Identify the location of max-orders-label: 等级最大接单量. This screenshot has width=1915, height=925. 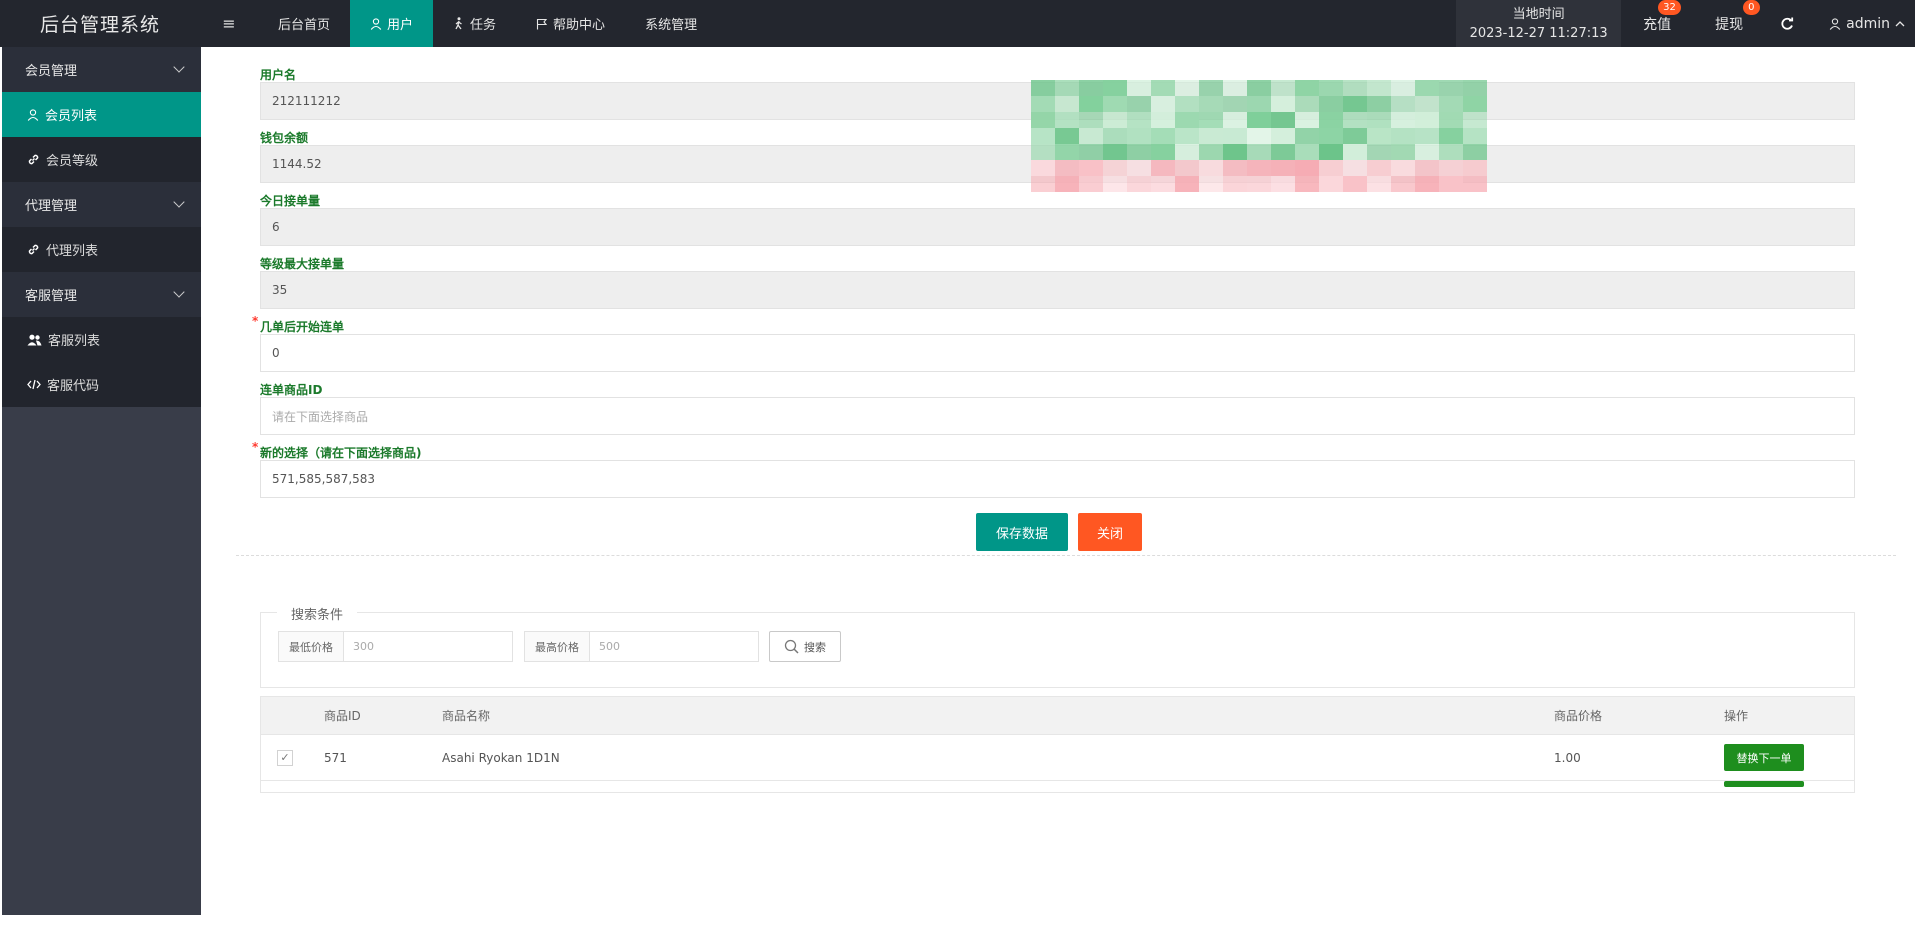
(302, 264).